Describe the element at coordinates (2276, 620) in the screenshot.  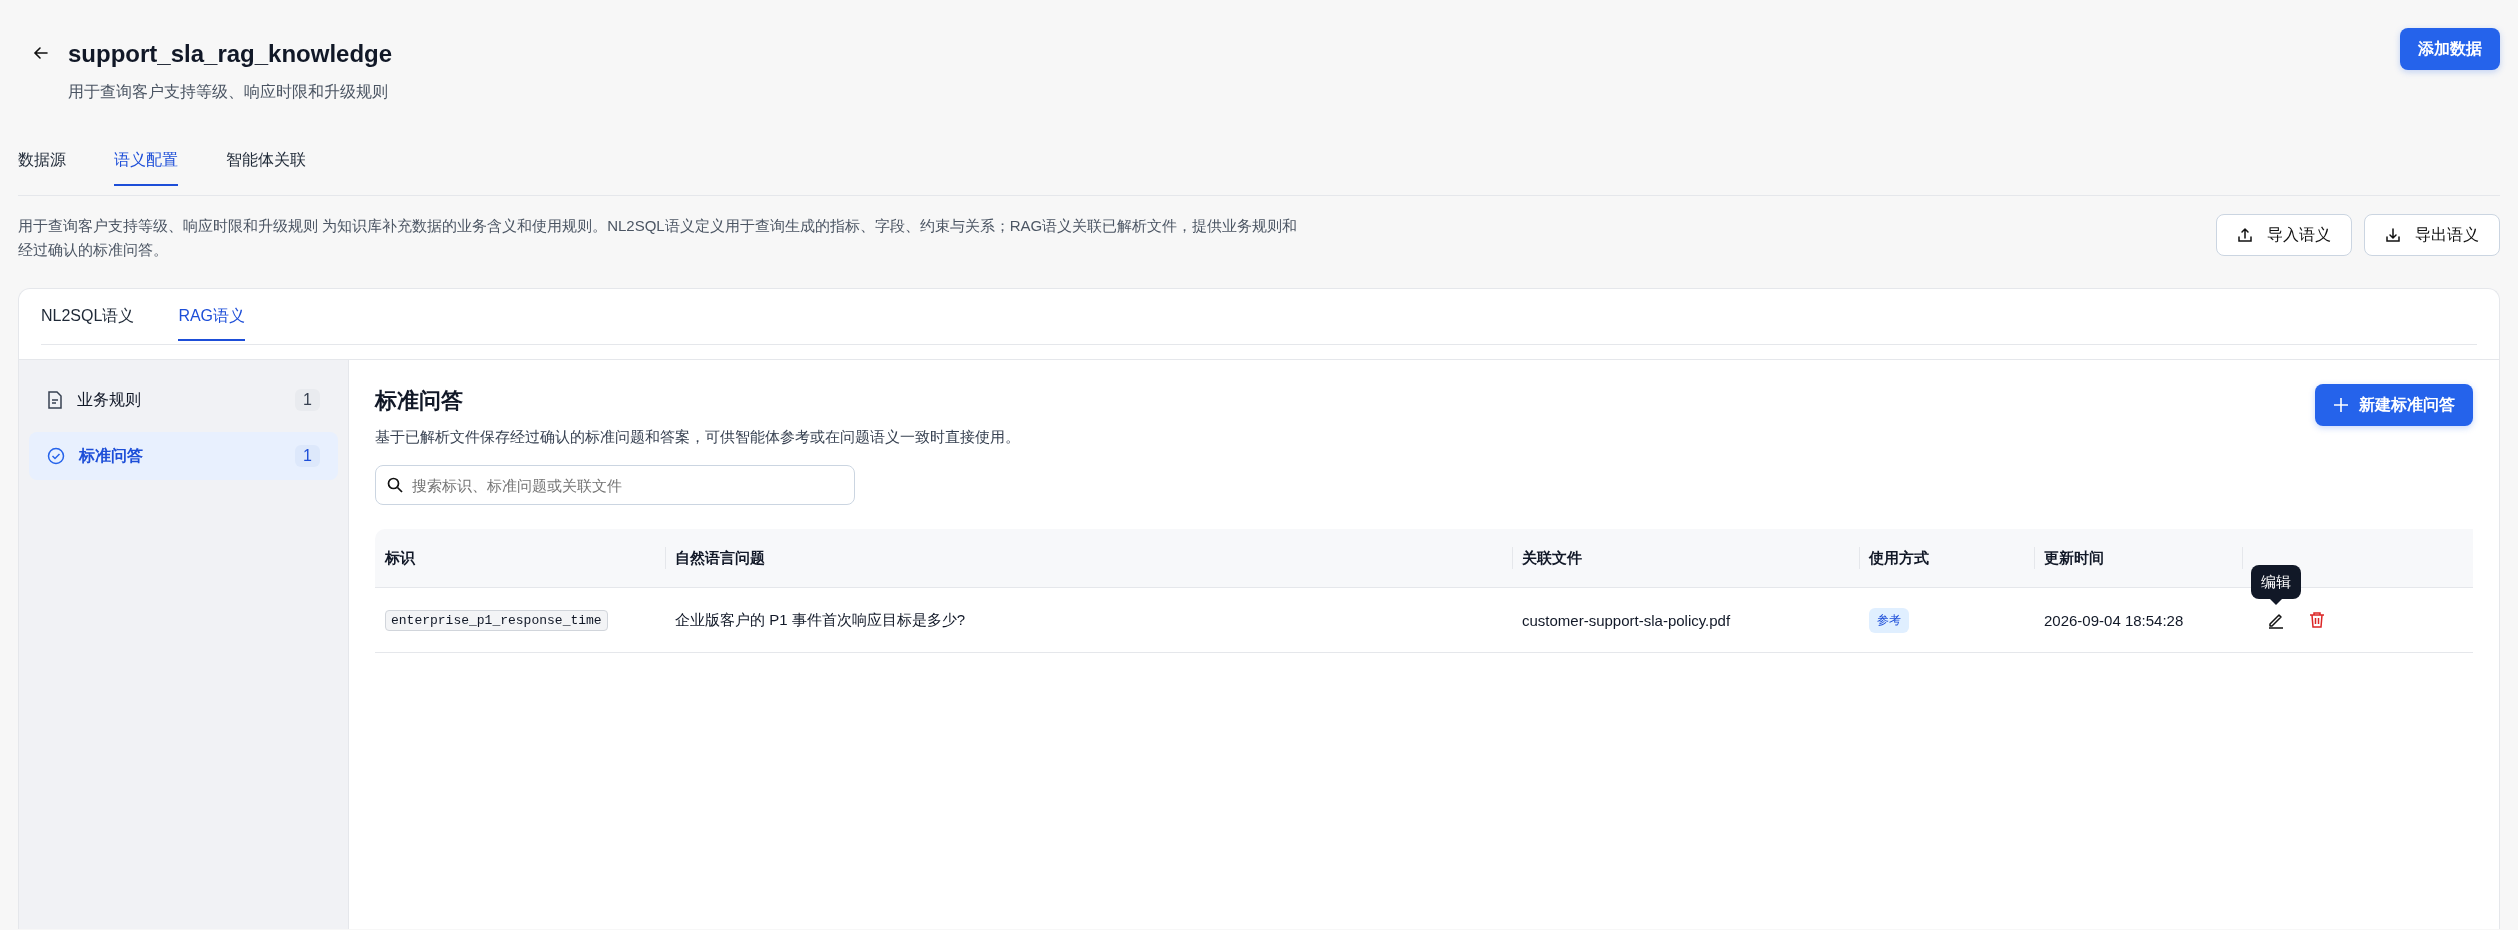
I see `edit-icon` at that location.